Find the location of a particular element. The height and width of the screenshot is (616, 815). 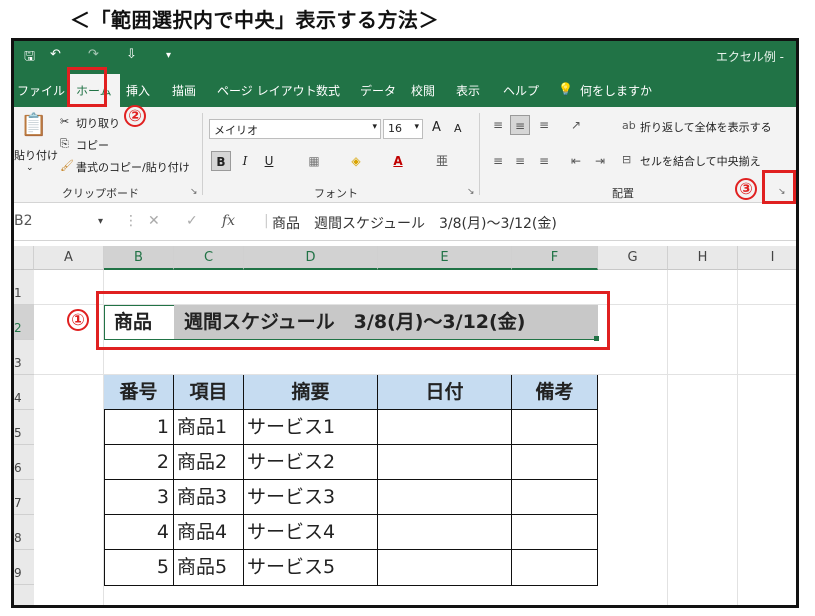

orientation-icon: ↗ is located at coordinates (576, 125).